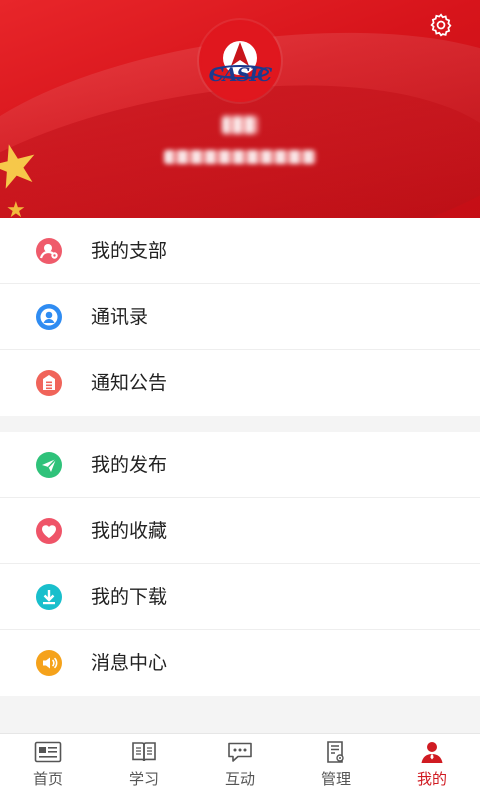  I want to click on menu-item-contacts: 通讯录, so click(240, 317).